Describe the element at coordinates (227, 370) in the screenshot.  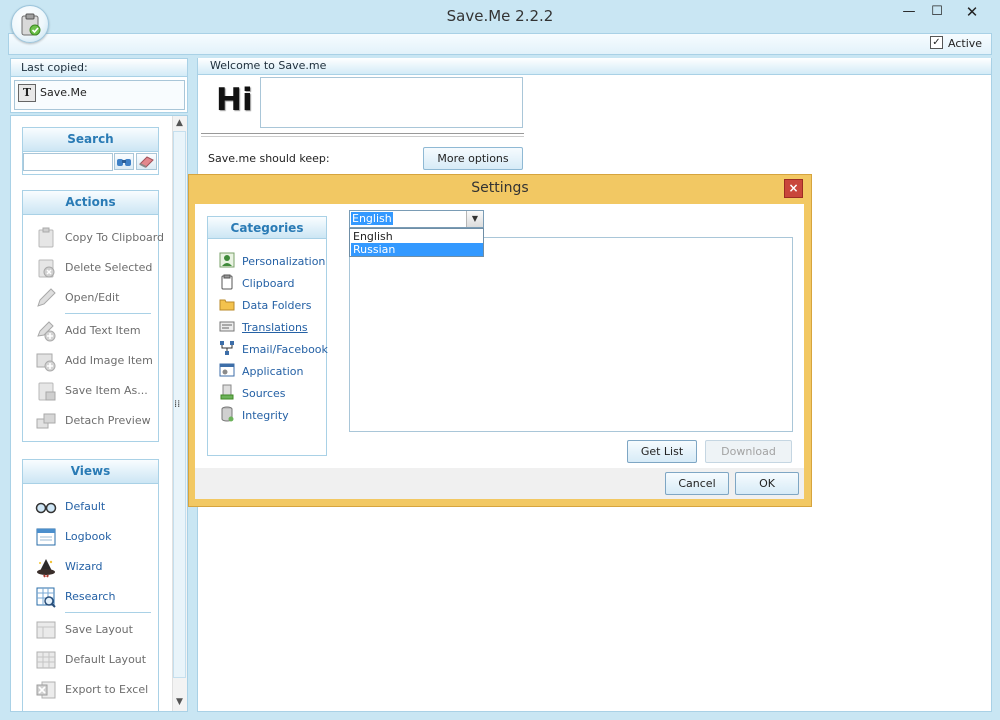
I see `application-icon` at that location.